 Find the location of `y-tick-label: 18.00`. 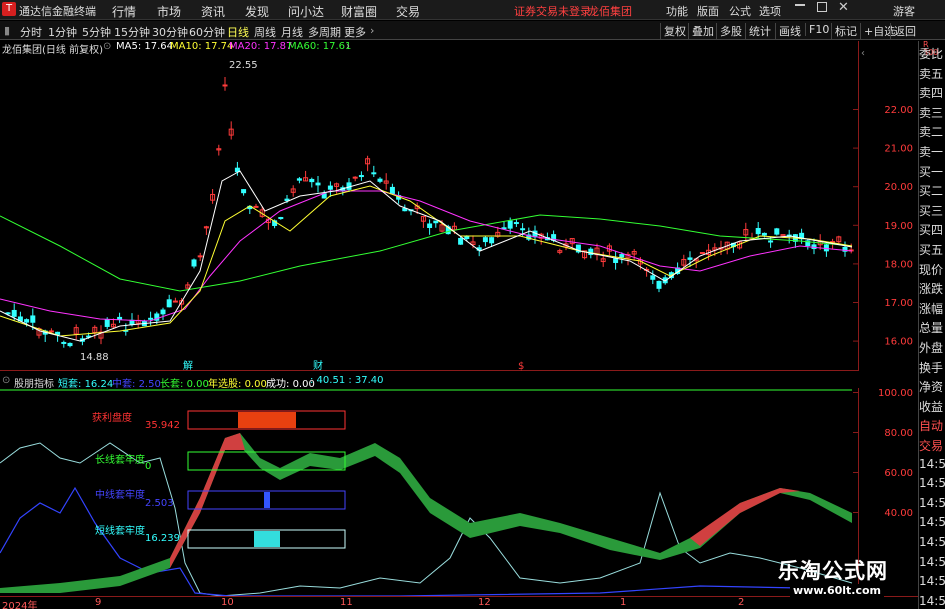

y-tick-label: 18.00 is located at coordinates (898, 264).